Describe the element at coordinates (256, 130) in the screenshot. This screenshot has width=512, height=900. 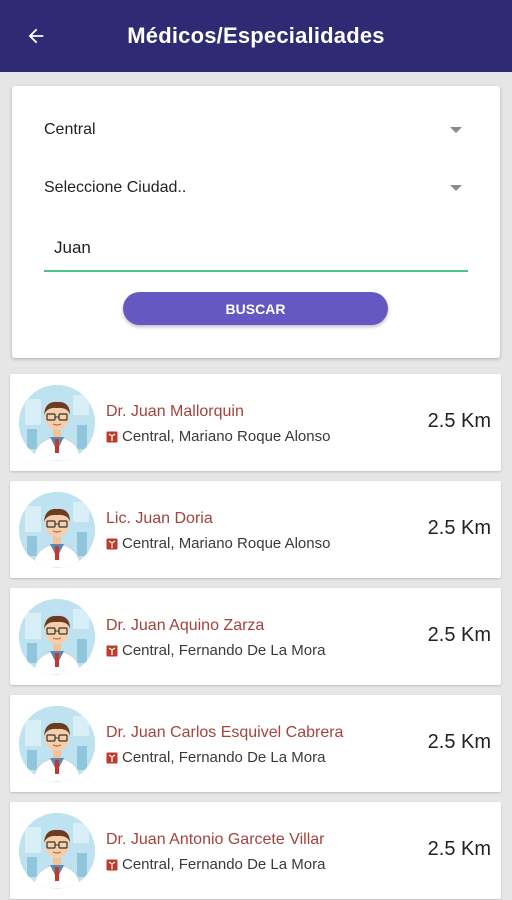
I see `department-dropdown: Central` at that location.